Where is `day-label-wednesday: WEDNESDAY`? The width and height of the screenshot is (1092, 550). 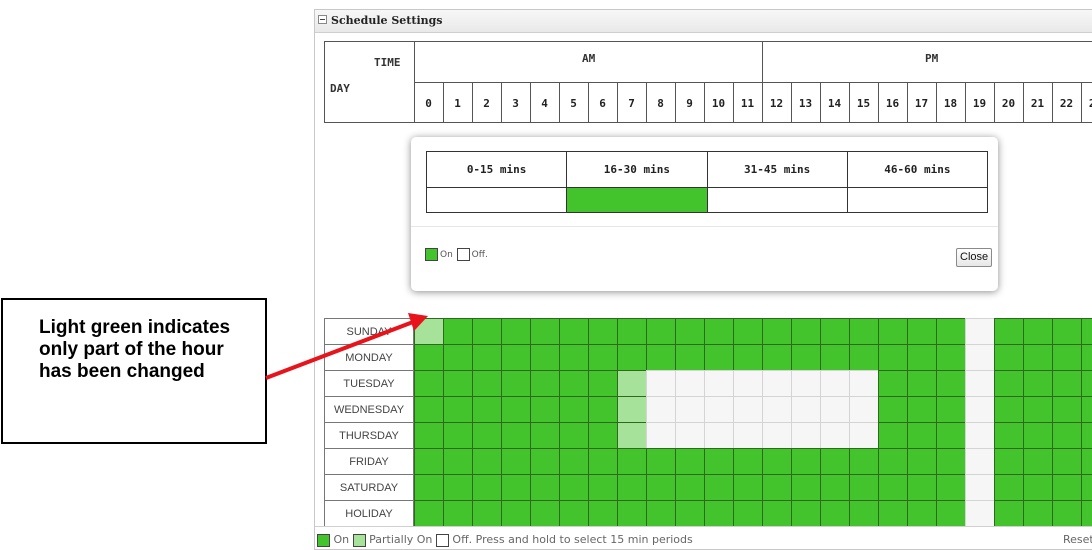 day-label-wednesday: WEDNESDAY is located at coordinates (369, 409).